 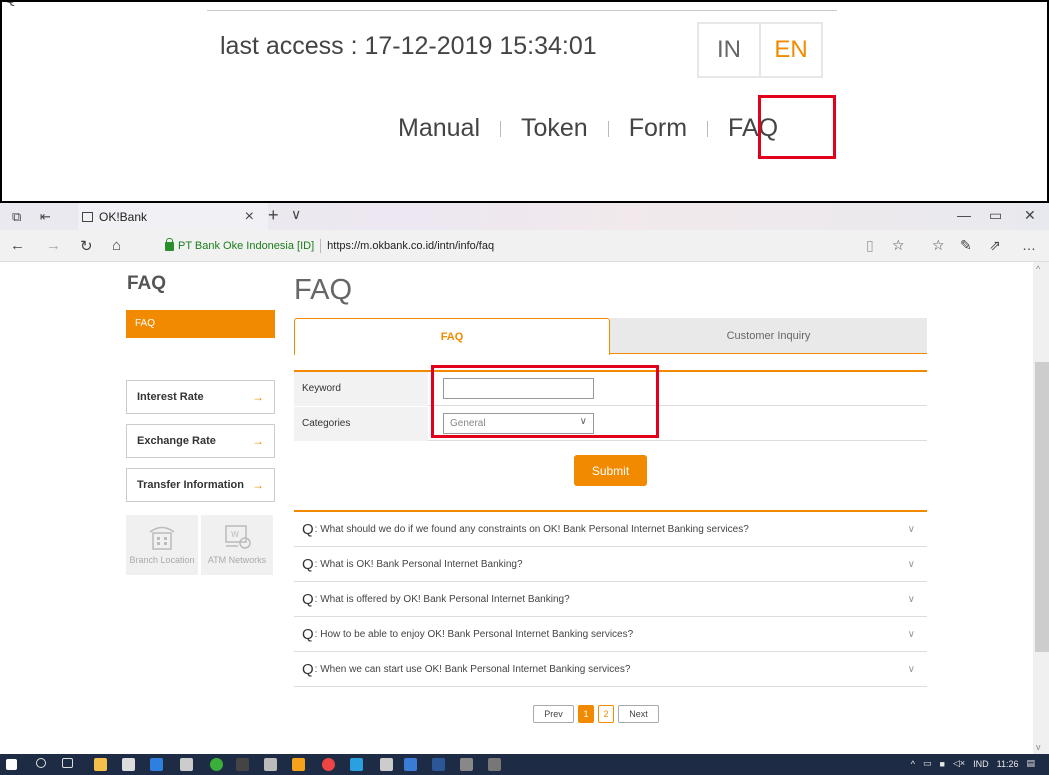 What do you see at coordinates (898, 245) in the screenshot?
I see `favorite-star-icon: ☆` at bounding box center [898, 245].